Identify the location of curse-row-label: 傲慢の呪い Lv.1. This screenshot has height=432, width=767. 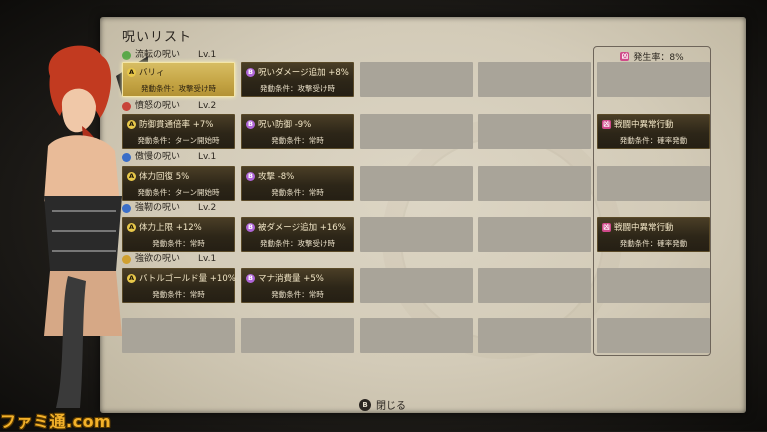
(169, 157).